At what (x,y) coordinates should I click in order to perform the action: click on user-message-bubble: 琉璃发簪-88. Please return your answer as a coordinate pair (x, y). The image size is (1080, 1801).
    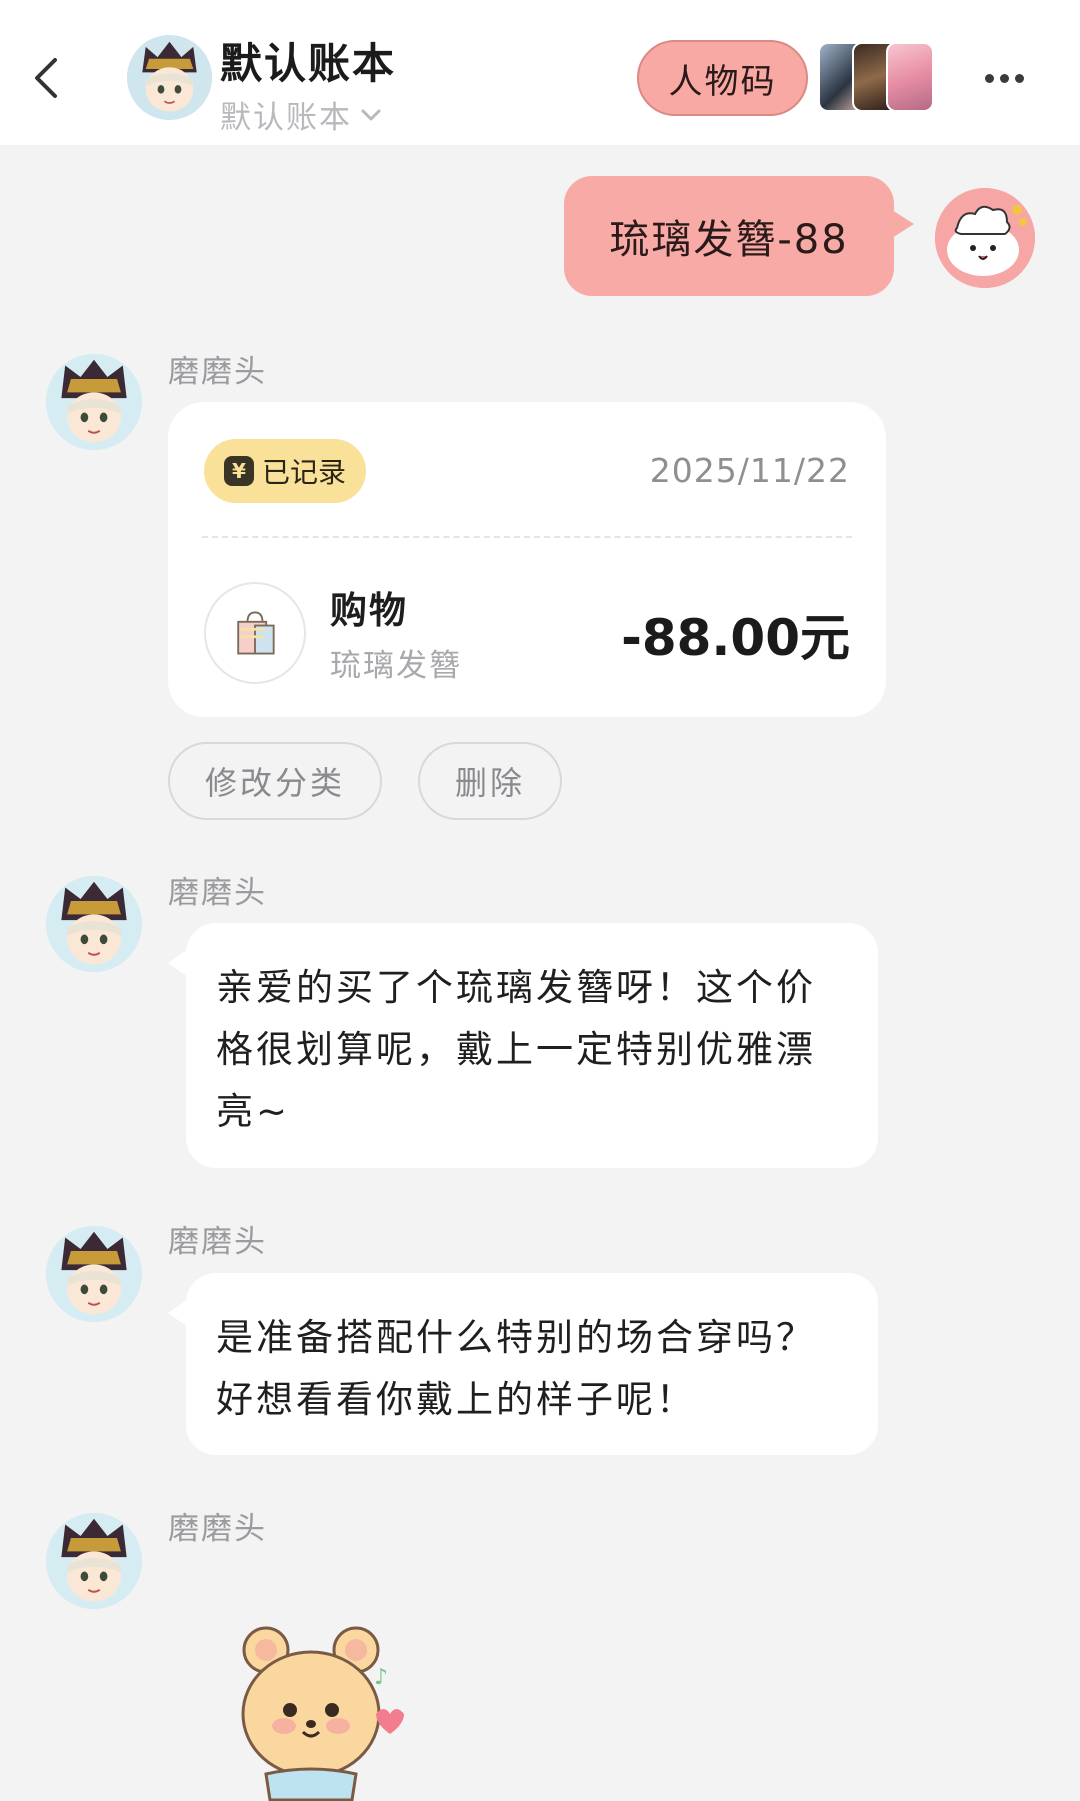
    Looking at the image, I should click on (739, 236).